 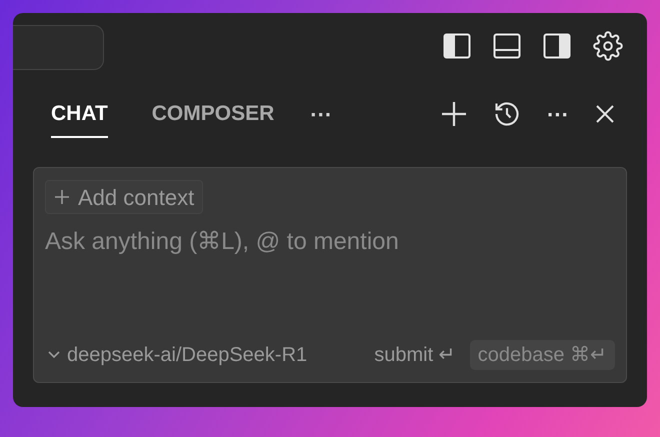 What do you see at coordinates (62, 197) in the screenshot?
I see `plus-icon` at bounding box center [62, 197].